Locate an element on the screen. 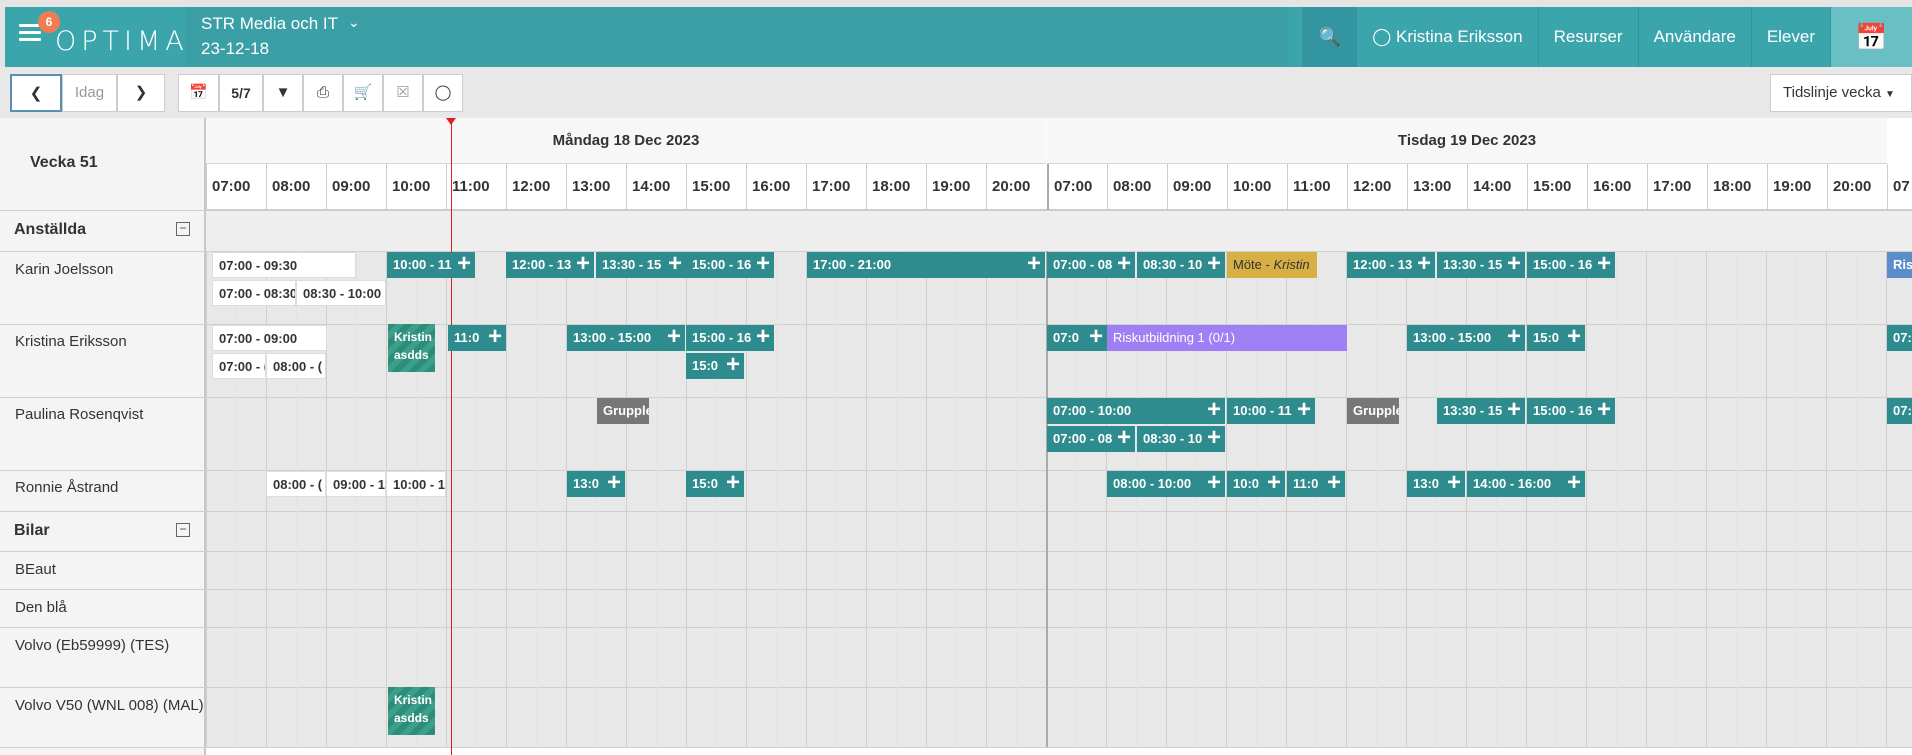 This screenshot has width=1912, height=755. today-button: Idag is located at coordinates (89, 93).